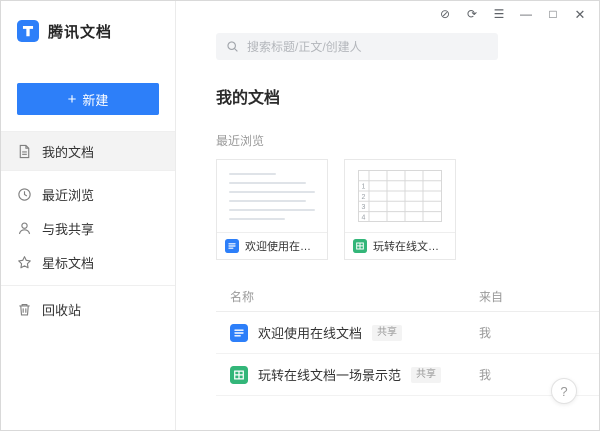 Image resolution: width=600 pixels, height=431 pixels. What do you see at coordinates (28, 31) in the screenshot?
I see `app-logo-icon` at bounding box center [28, 31].